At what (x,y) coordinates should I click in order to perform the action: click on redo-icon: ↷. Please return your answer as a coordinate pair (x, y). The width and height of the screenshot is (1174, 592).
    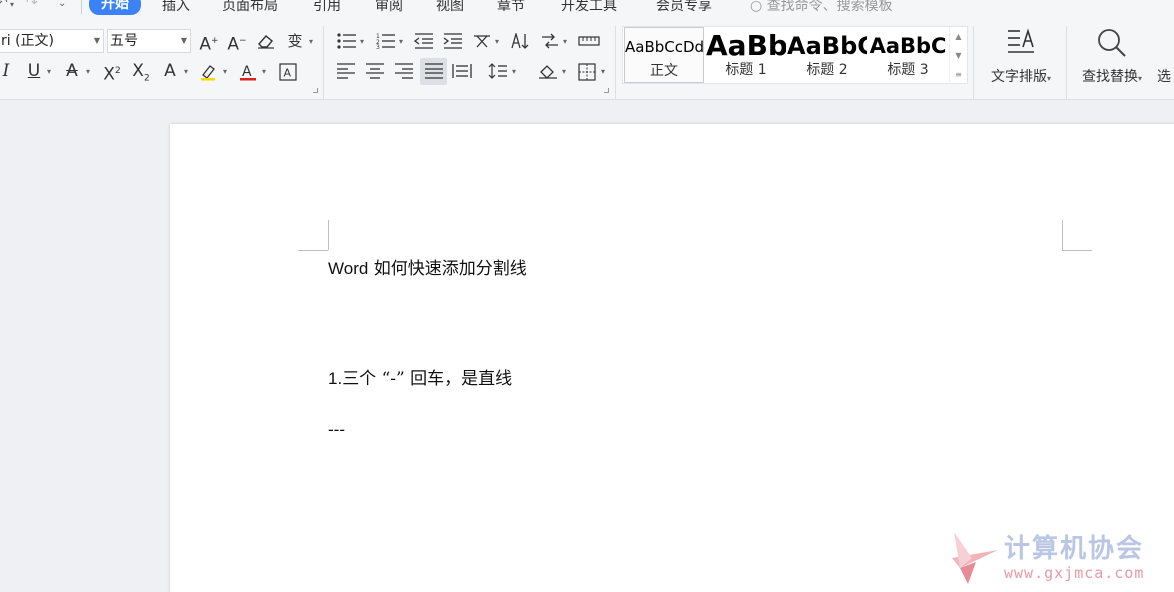
    Looking at the image, I should click on (32, 5).